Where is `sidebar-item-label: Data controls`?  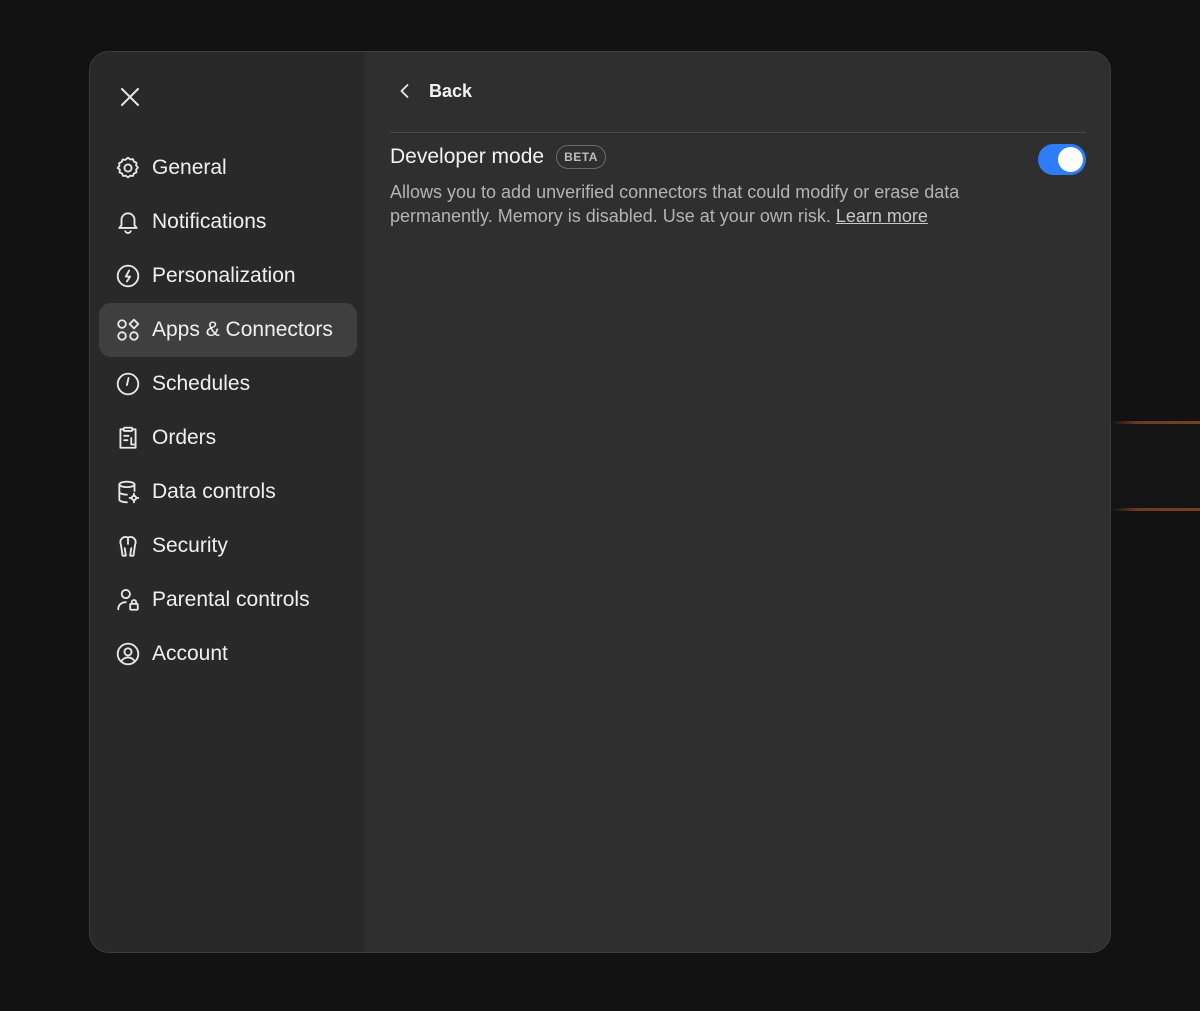
sidebar-item-label: Data controls is located at coordinates (214, 491).